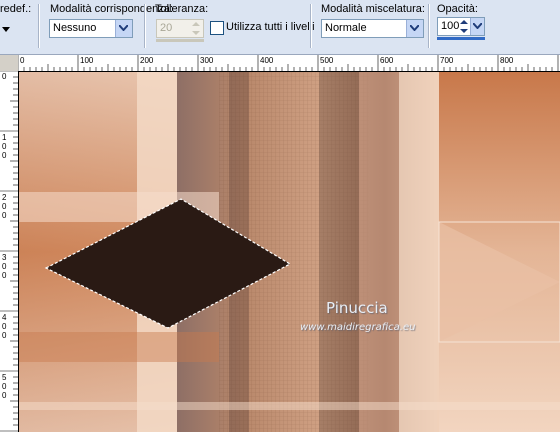  What do you see at coordinates (9, 63) in the screenshot?
I see `ruler-corner` at bounding box center [9, 63].